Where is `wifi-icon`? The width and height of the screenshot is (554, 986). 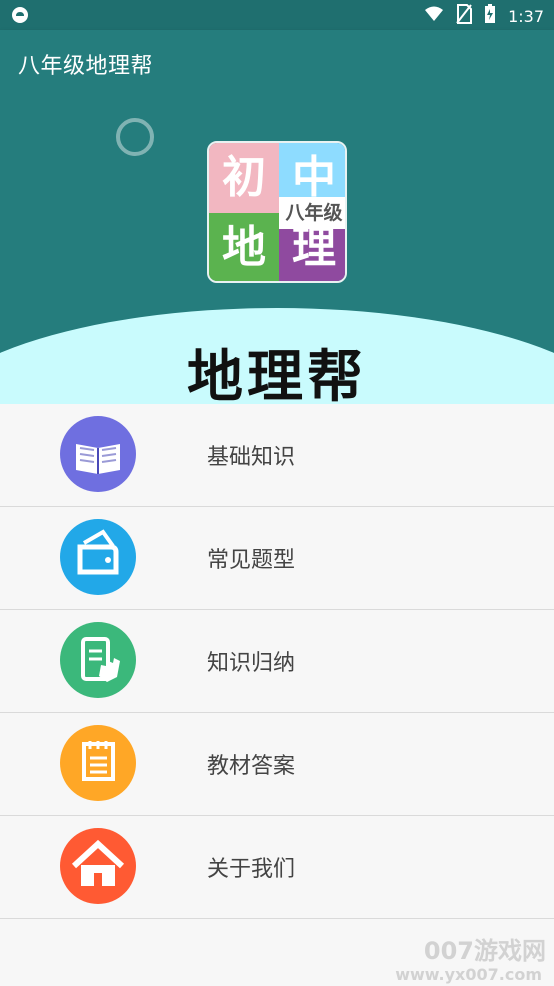
wifi-icon is located at coordinates (434, 16).